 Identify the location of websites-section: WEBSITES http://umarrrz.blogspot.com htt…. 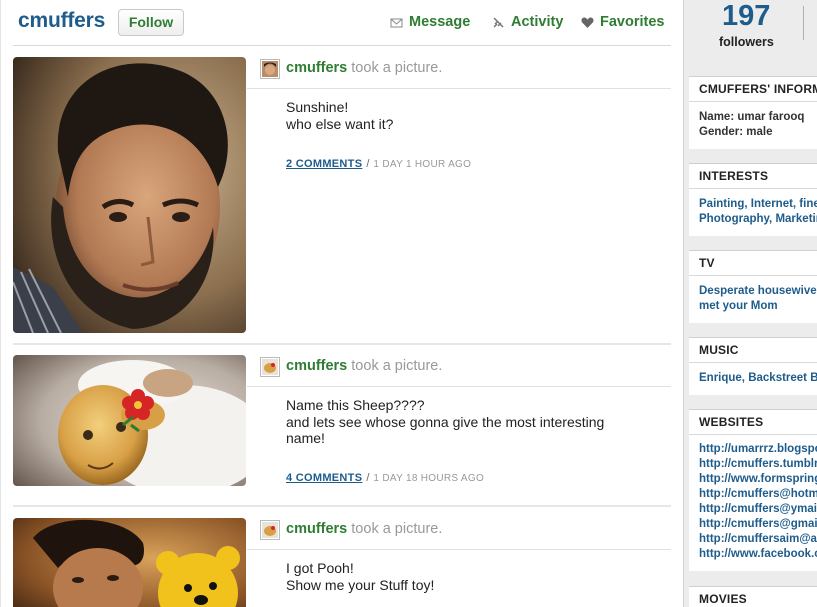
(753, 490).